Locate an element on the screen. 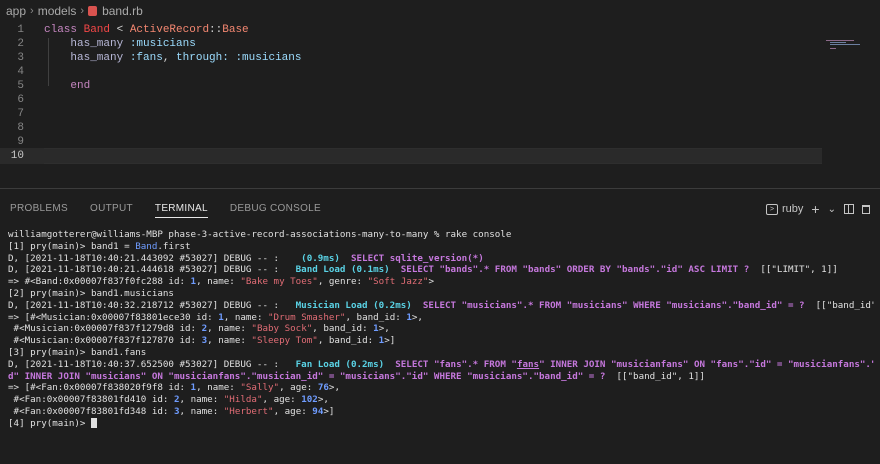 The width and height of the screenshot is (880, 464). code-line: 10 is located at coordinates (411, 156).